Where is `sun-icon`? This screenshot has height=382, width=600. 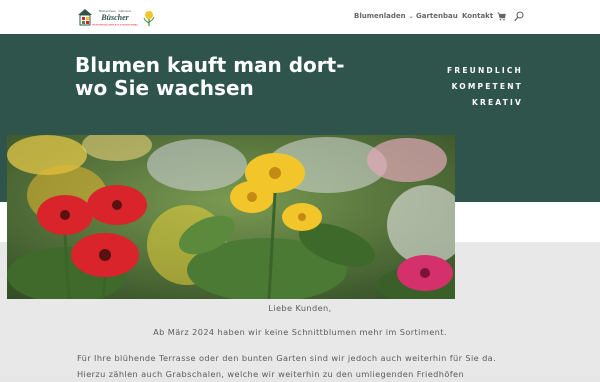
sun-icon is located at coordinates (149, 18).